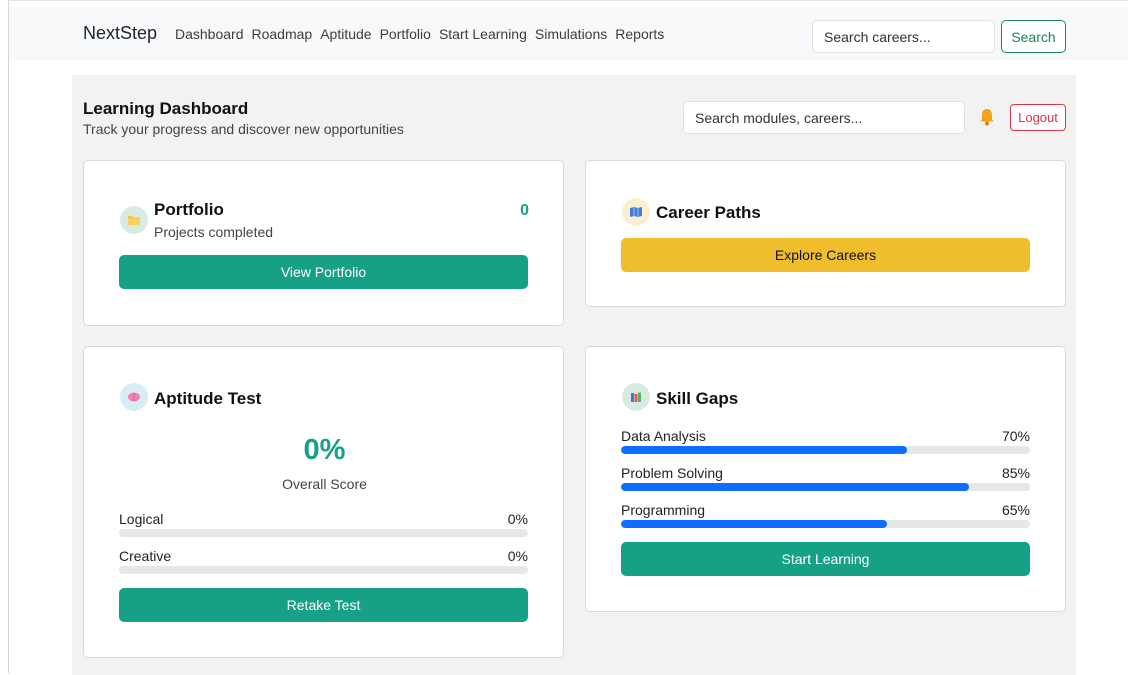 The image size is (1128, 675). Describe the element at coordinates (323, 605) in the screenshot. I see `retake-test-button: Retake Test` at that location.